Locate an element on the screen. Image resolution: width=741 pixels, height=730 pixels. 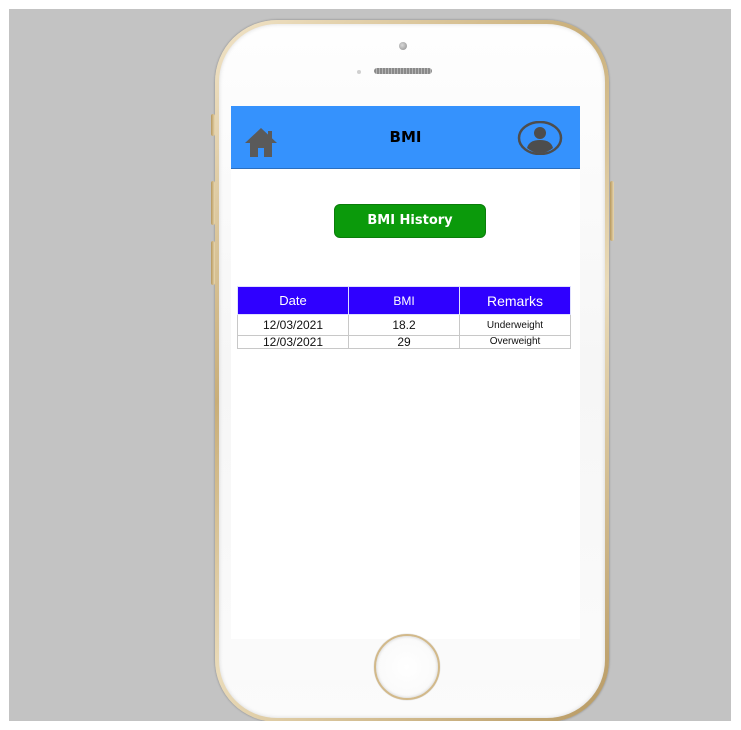
column-header-date: Date is located at coordinates (293, 300).